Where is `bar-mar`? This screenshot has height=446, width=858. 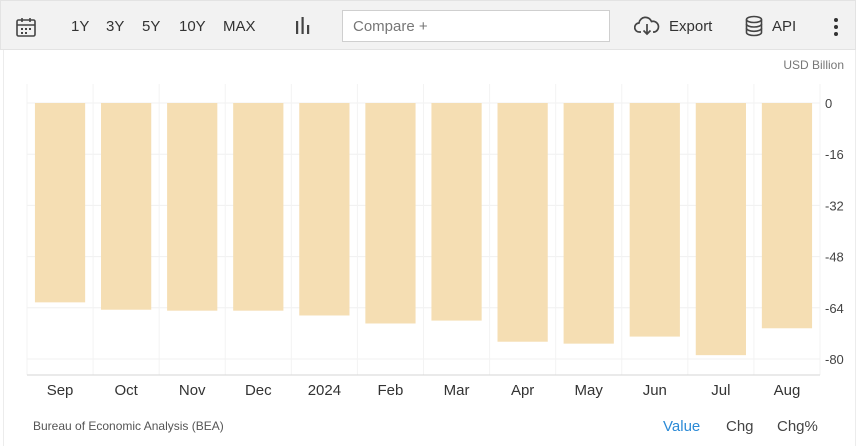
bar-mar is located at coordinates (456, 212).